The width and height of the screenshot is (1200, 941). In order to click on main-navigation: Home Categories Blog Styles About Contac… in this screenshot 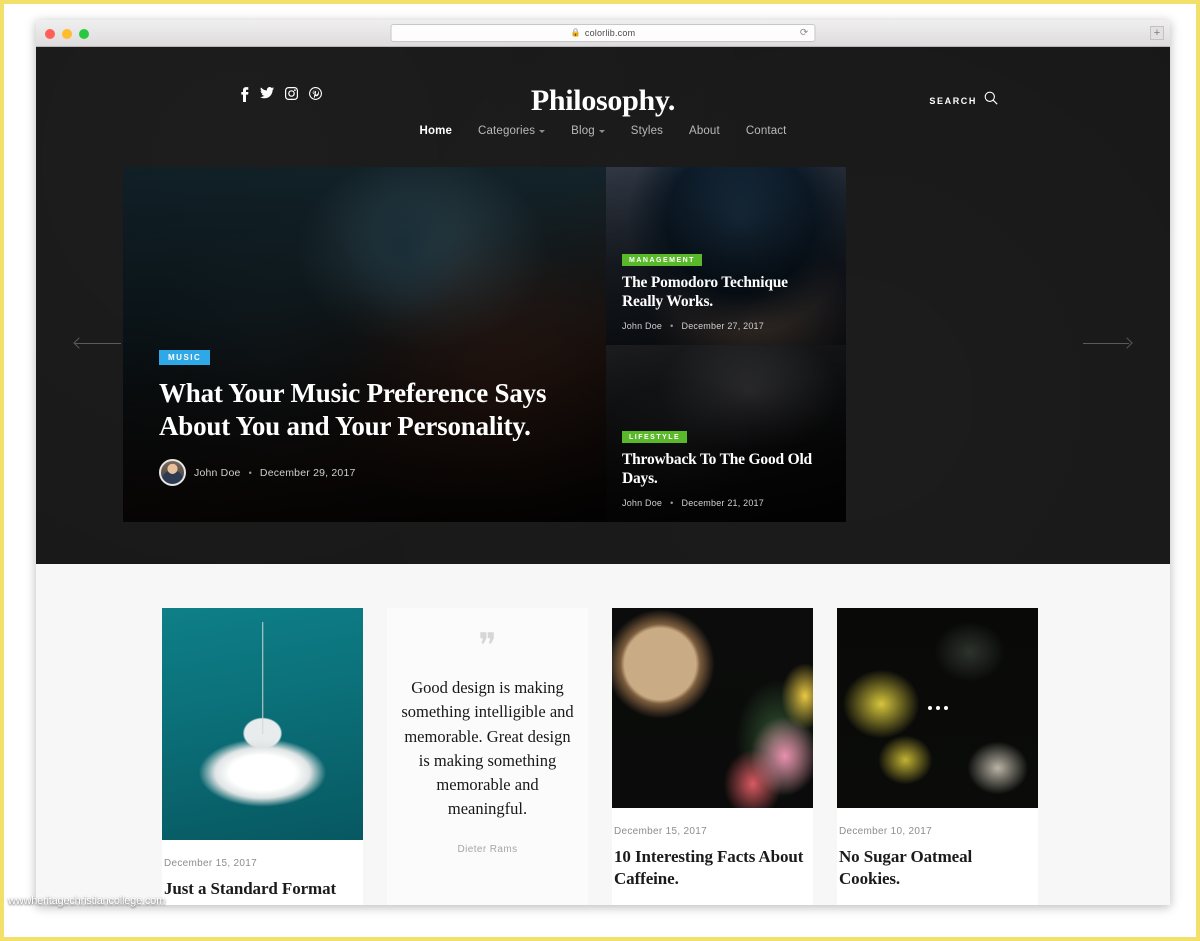, I will do `click(603, 129)`.